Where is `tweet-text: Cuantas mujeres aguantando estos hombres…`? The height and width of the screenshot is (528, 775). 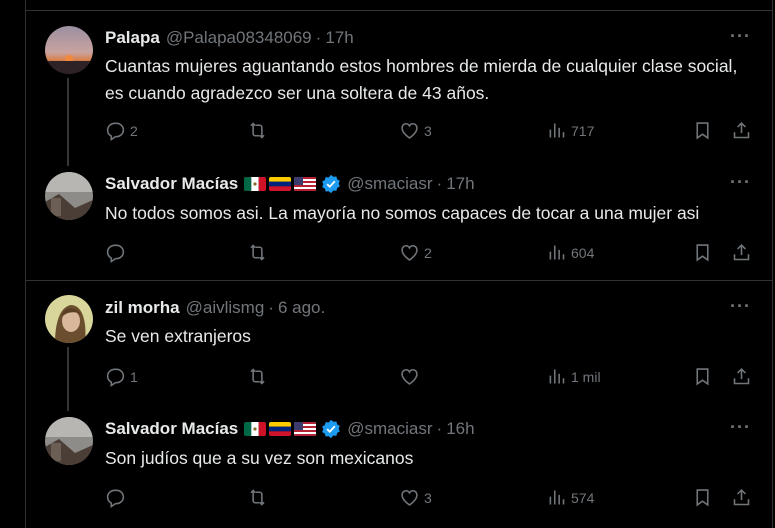
tweet-text: Cuantas mujeres aguantando estos hombres… is located at coordinates (421, 79).